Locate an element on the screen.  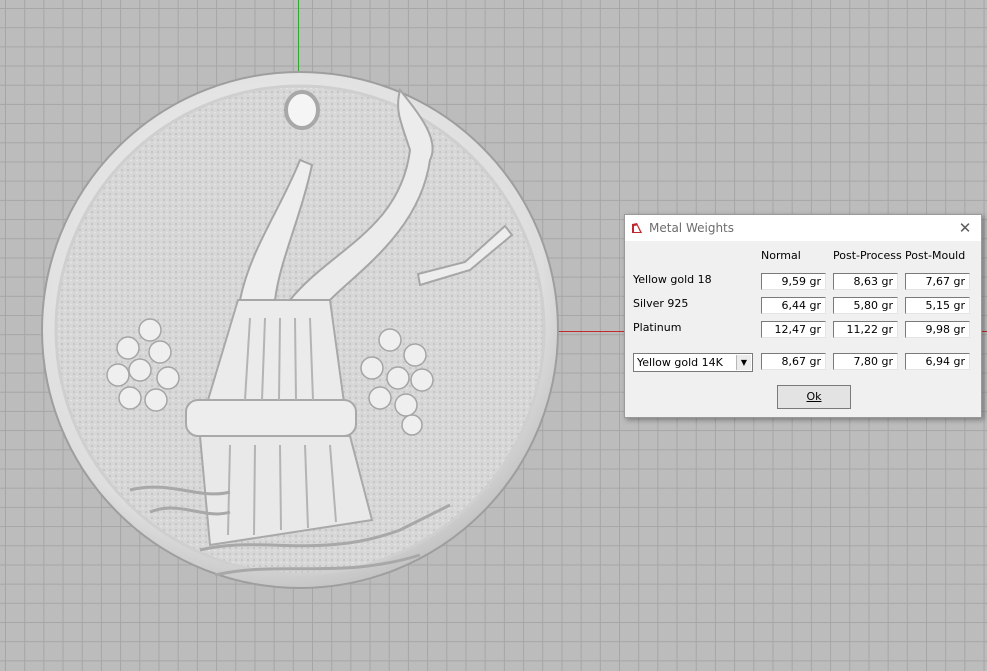
amphora-band is located at coordinates (271, 418).